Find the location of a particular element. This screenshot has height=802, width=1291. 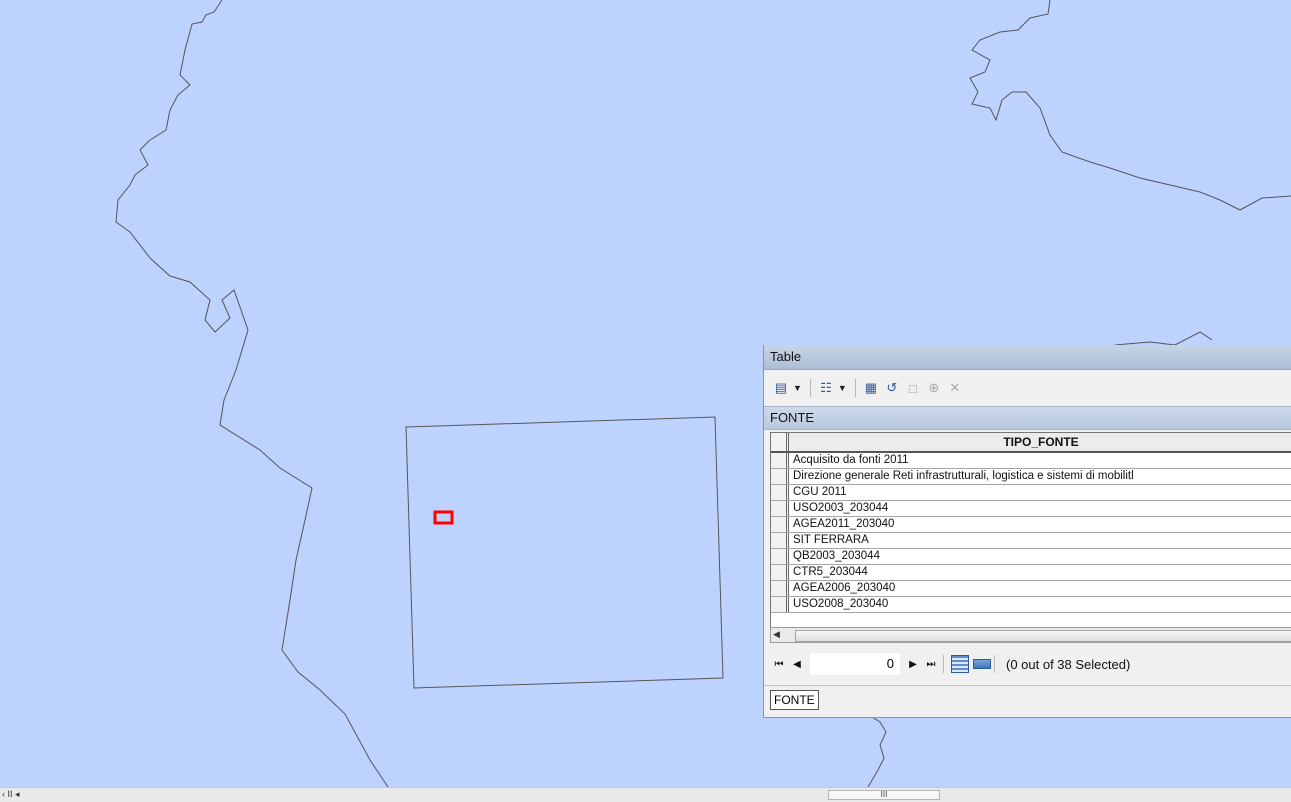

last-record-icon: ⏭ is located at coordinates (931, 664).